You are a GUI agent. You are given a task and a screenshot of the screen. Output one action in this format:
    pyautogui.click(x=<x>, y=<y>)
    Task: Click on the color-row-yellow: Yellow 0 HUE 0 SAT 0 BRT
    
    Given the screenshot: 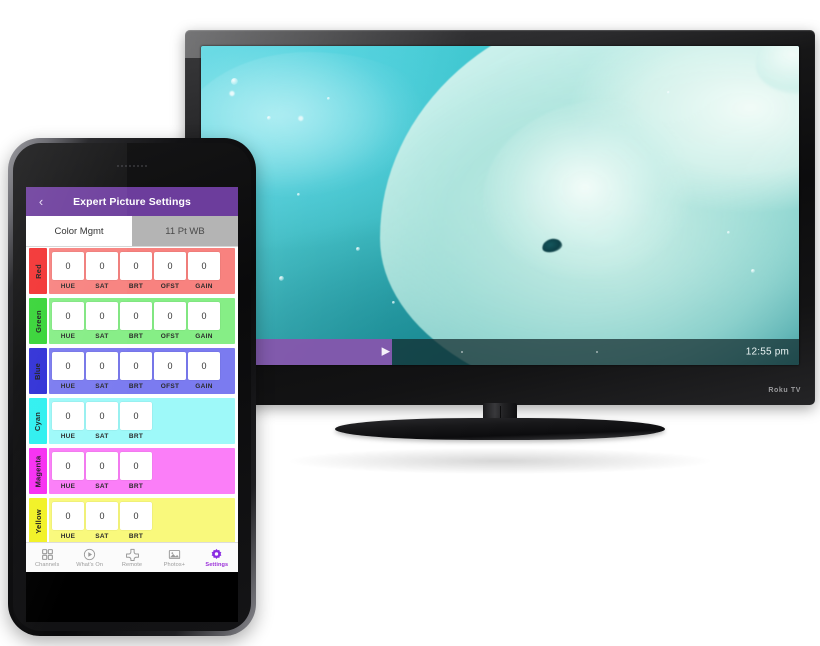 What is the action you would take?
    pyautogui.click(x=132, y=519)
    